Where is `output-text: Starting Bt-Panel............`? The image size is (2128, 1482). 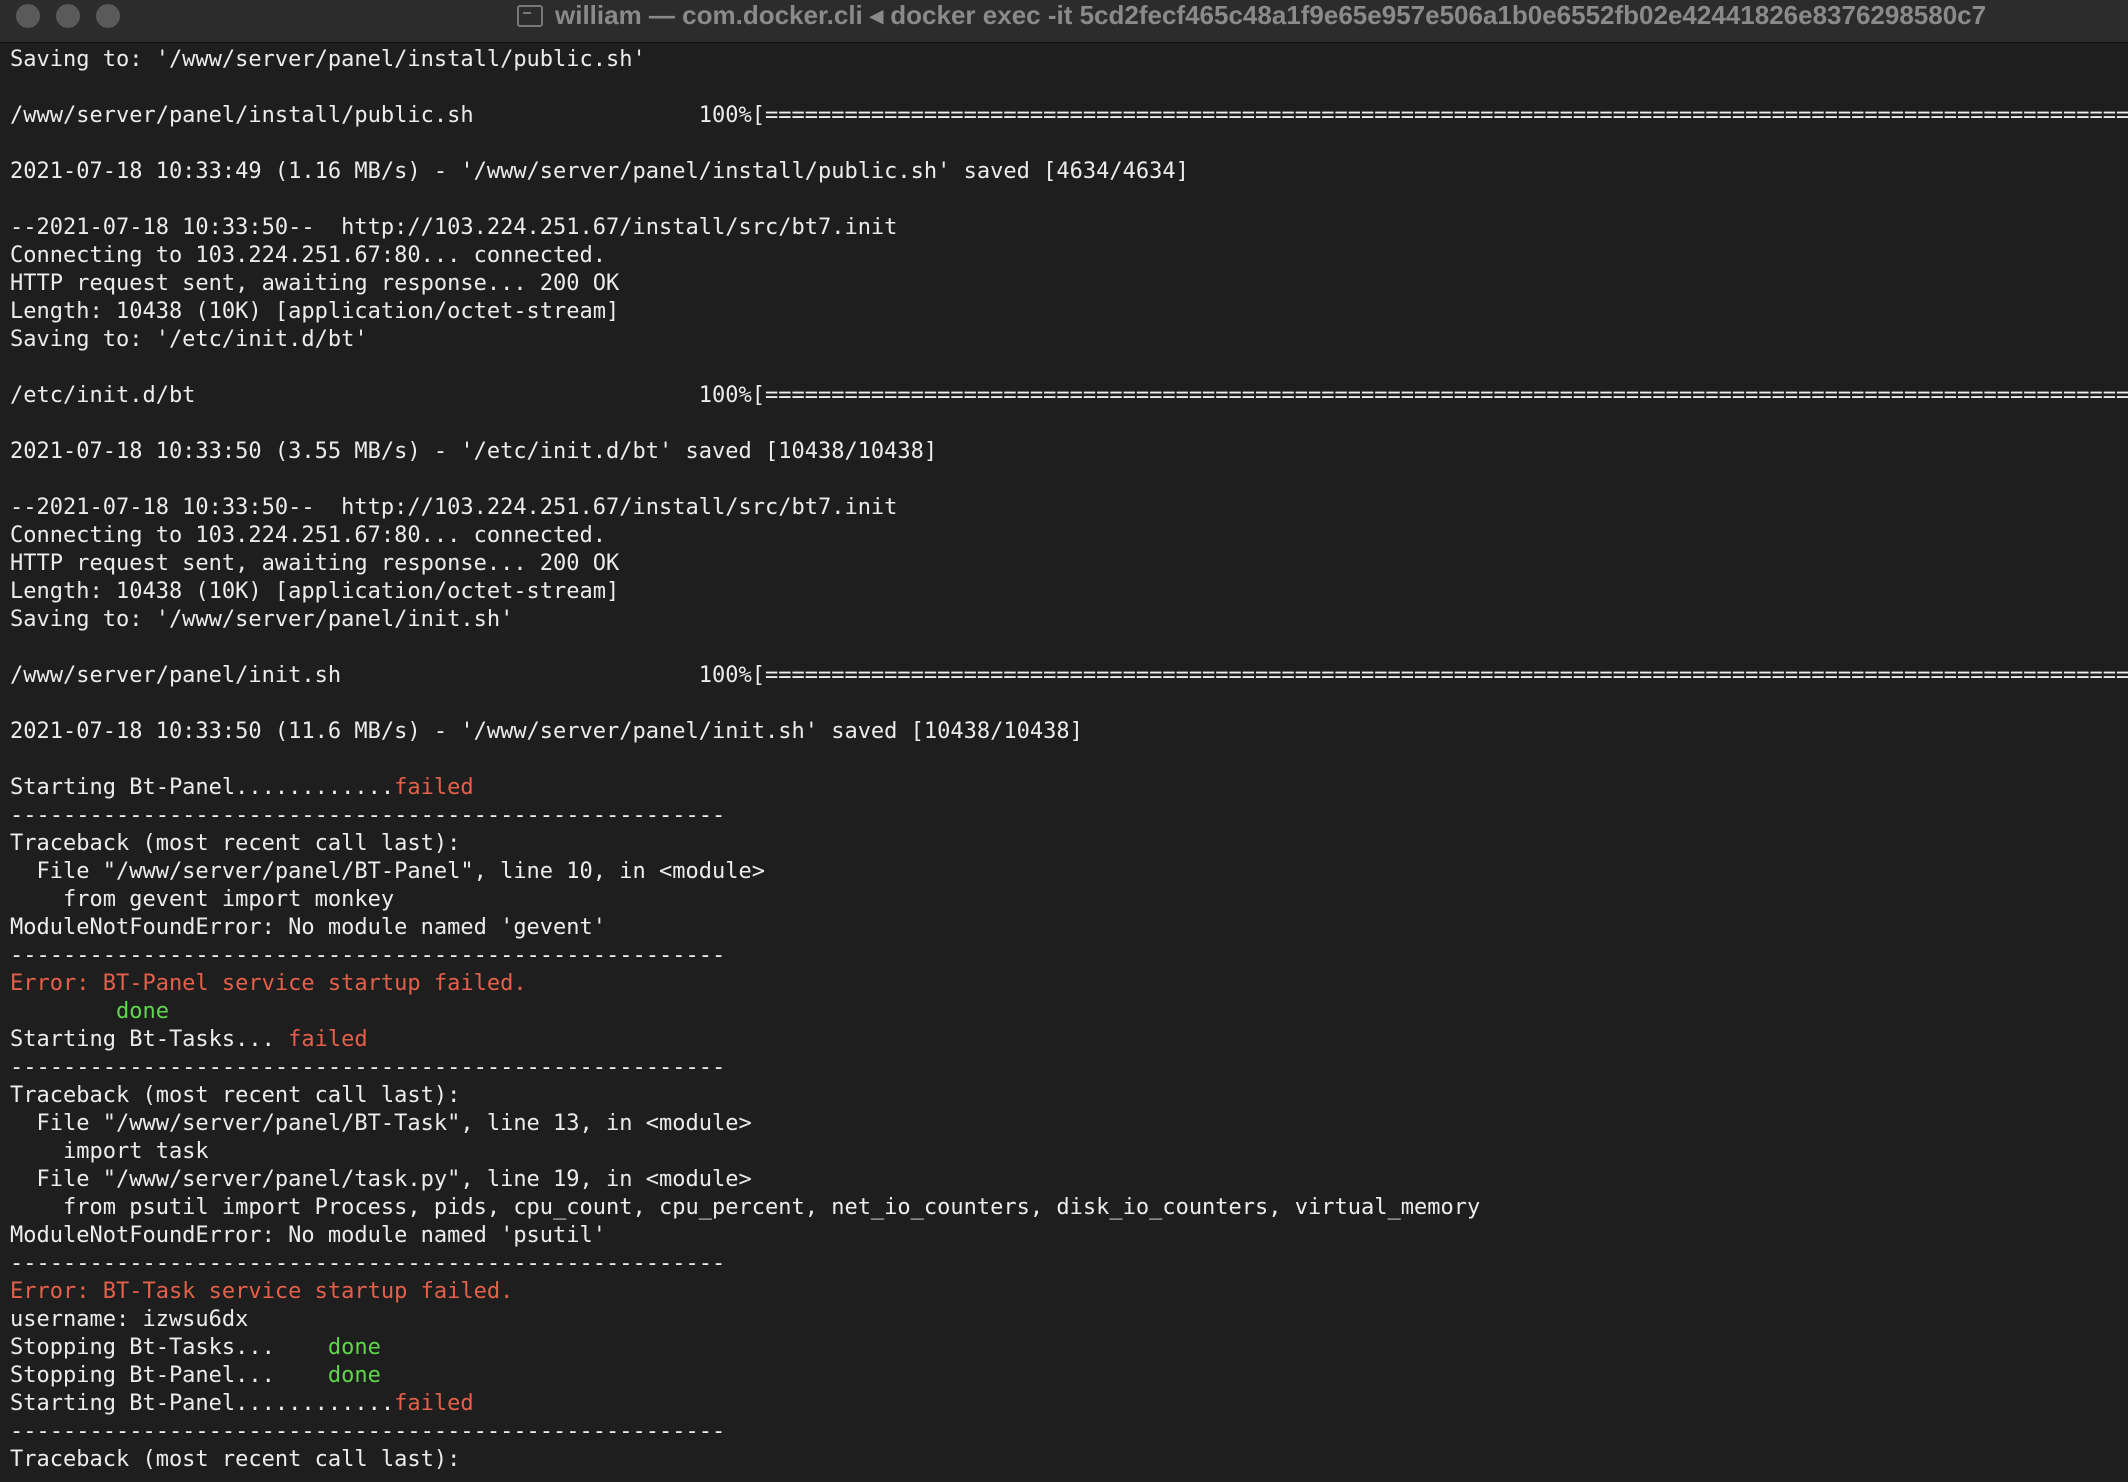
output-text: Starting Bt-Panel............ is located at coordinates (202, 1403).